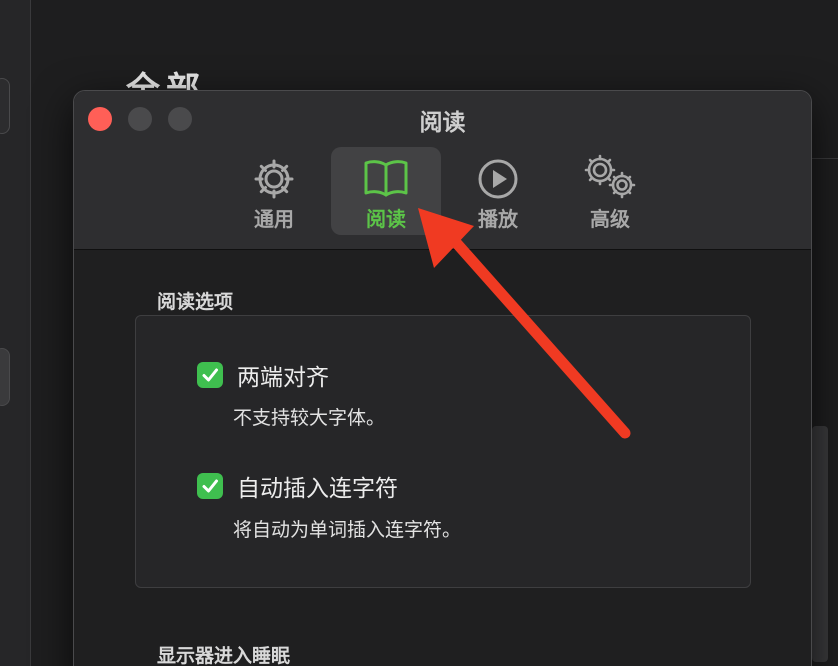 This screenshot has height=666, width=838. What do you see at coordinates (317, 486) in the screenshot?
I see `hyphenation-label: 自动插入连字符` at bounding box center [317, 486].